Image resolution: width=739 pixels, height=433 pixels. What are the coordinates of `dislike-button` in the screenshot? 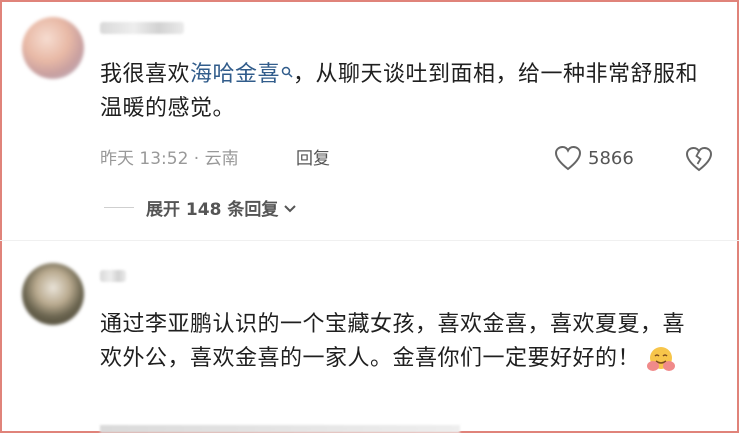 It's located at (699, 161).